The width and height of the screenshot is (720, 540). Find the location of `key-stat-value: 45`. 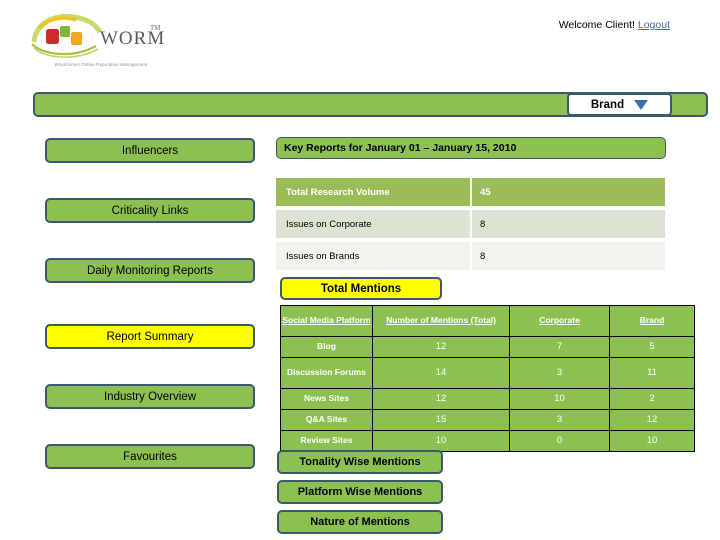

key-stat-value: 45 is located at coordinates (568, 192).